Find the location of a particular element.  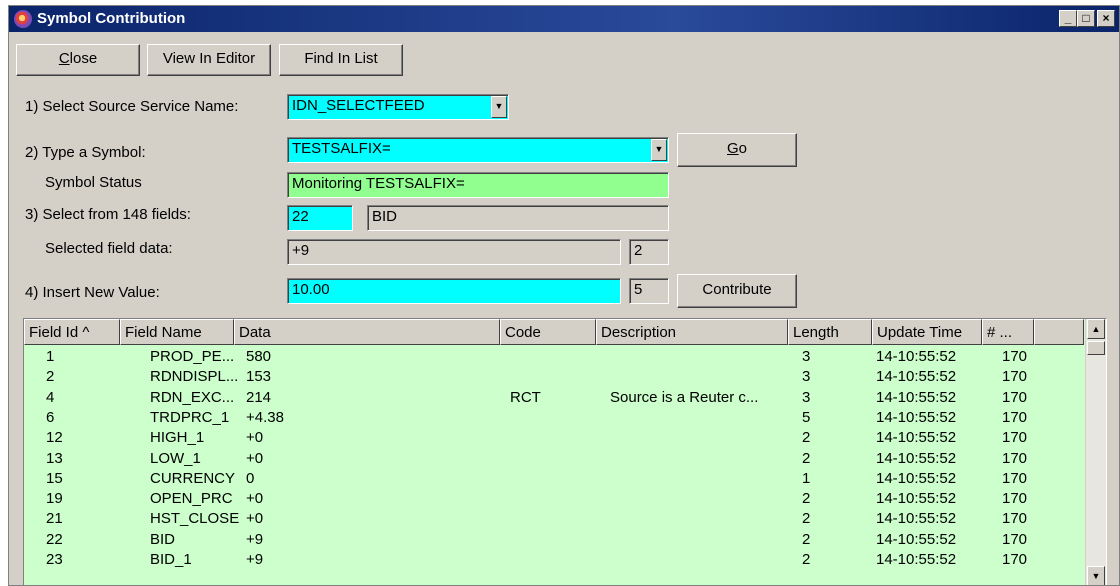

cell-field-name: HST_CLOSE is located at coordinates (195, 519).